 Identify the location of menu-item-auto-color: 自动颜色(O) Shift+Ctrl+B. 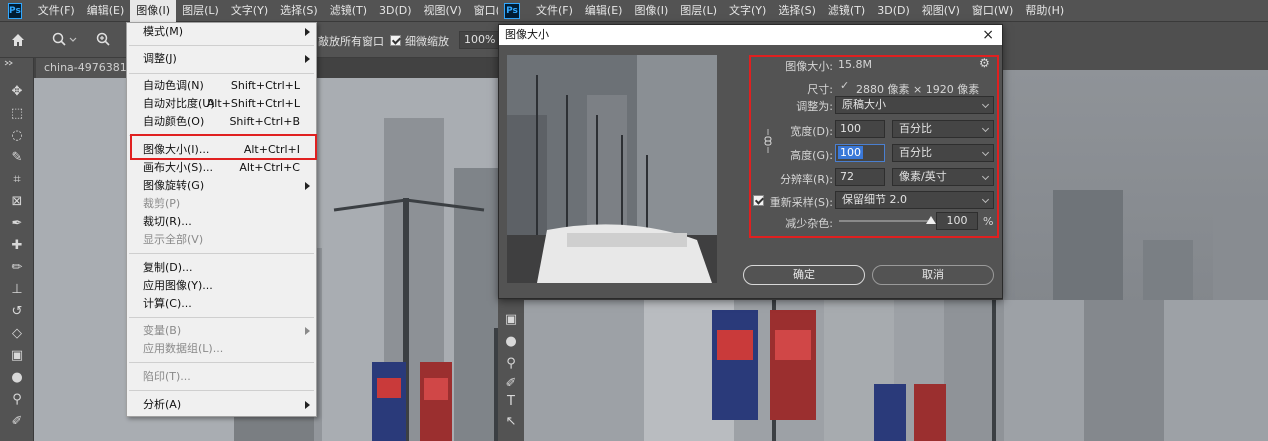
(221, 122).